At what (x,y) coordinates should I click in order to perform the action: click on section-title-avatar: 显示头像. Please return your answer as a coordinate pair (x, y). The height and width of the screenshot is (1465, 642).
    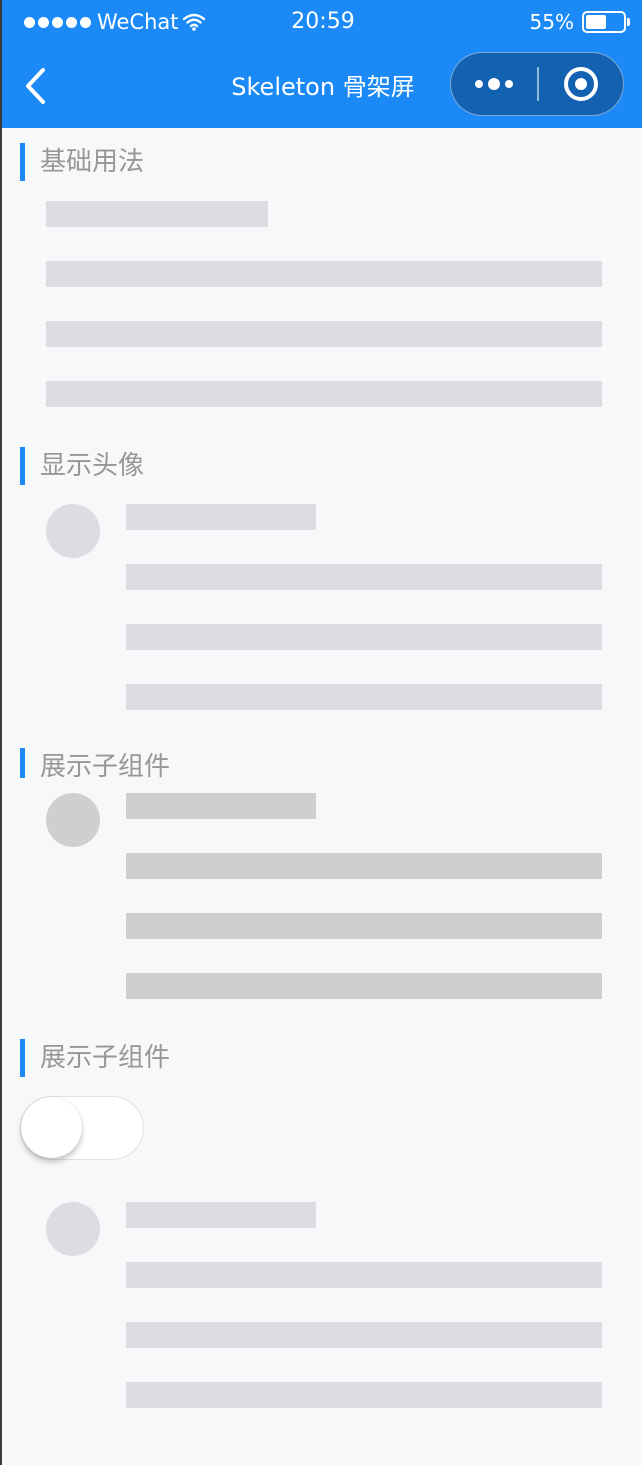
    Looking at the image, I should click on (82, 466).